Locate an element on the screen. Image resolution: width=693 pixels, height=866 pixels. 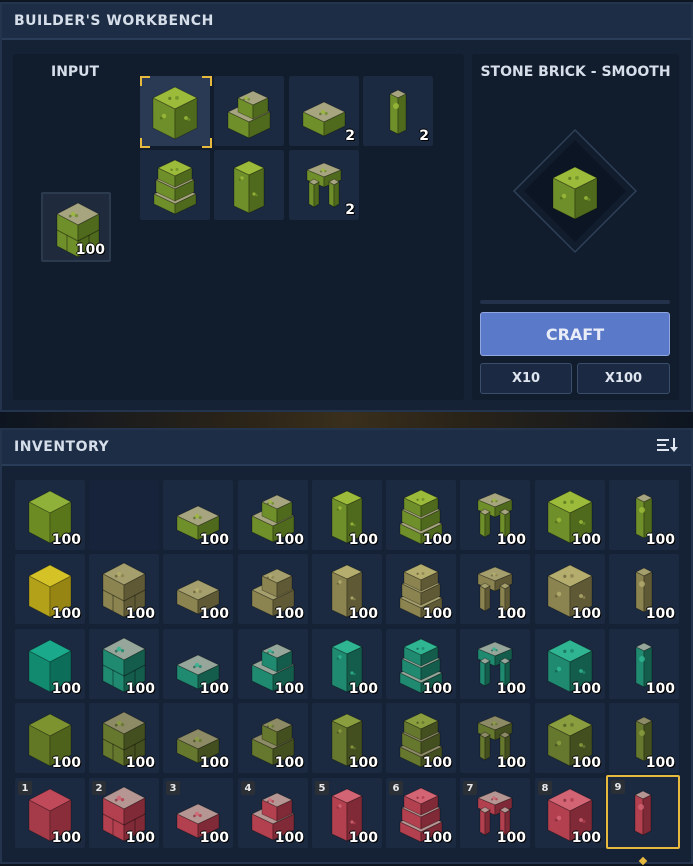
inventory-slot is located at coordinates (124, 515).